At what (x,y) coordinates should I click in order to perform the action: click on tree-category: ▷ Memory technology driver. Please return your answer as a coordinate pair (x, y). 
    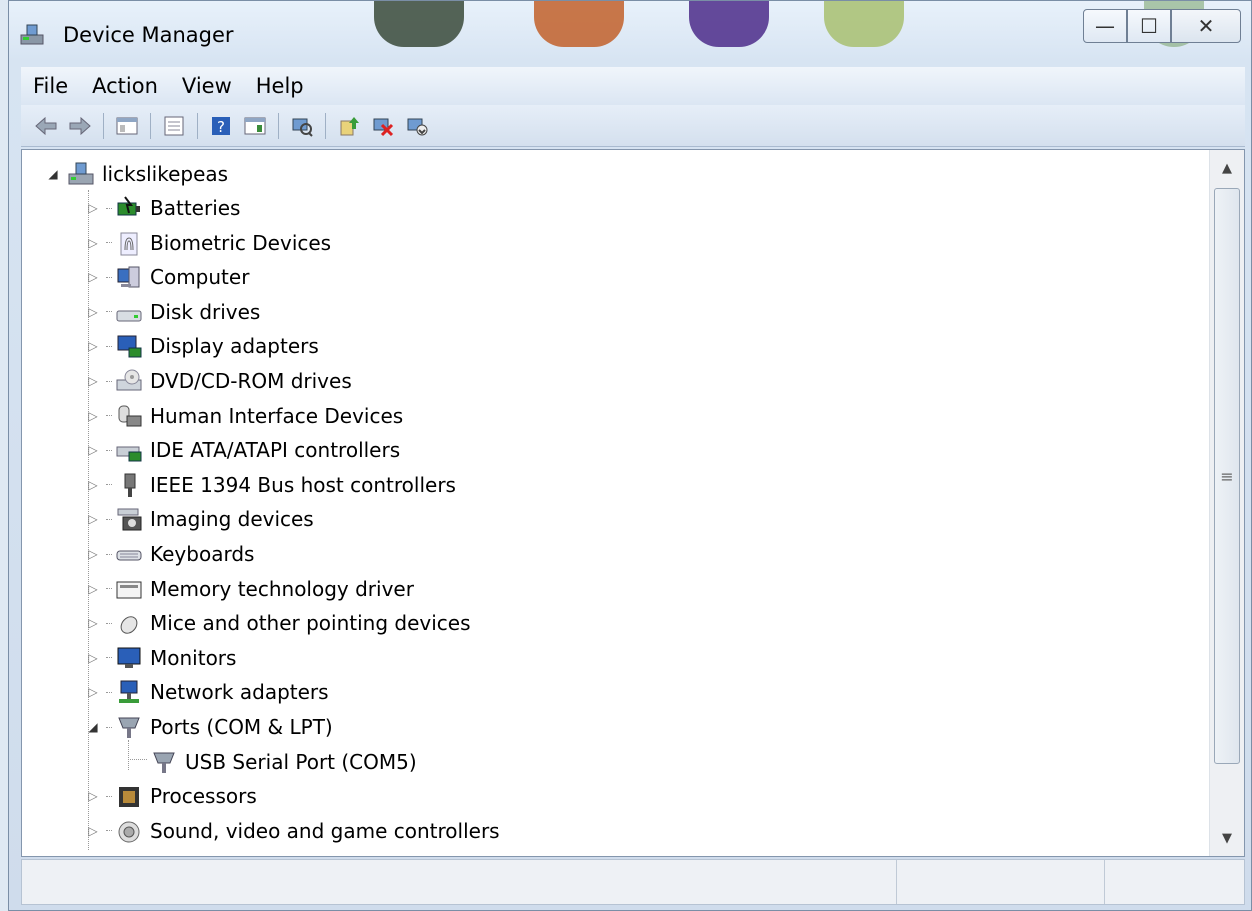
    Looking at the image, I should click on (250, 589).